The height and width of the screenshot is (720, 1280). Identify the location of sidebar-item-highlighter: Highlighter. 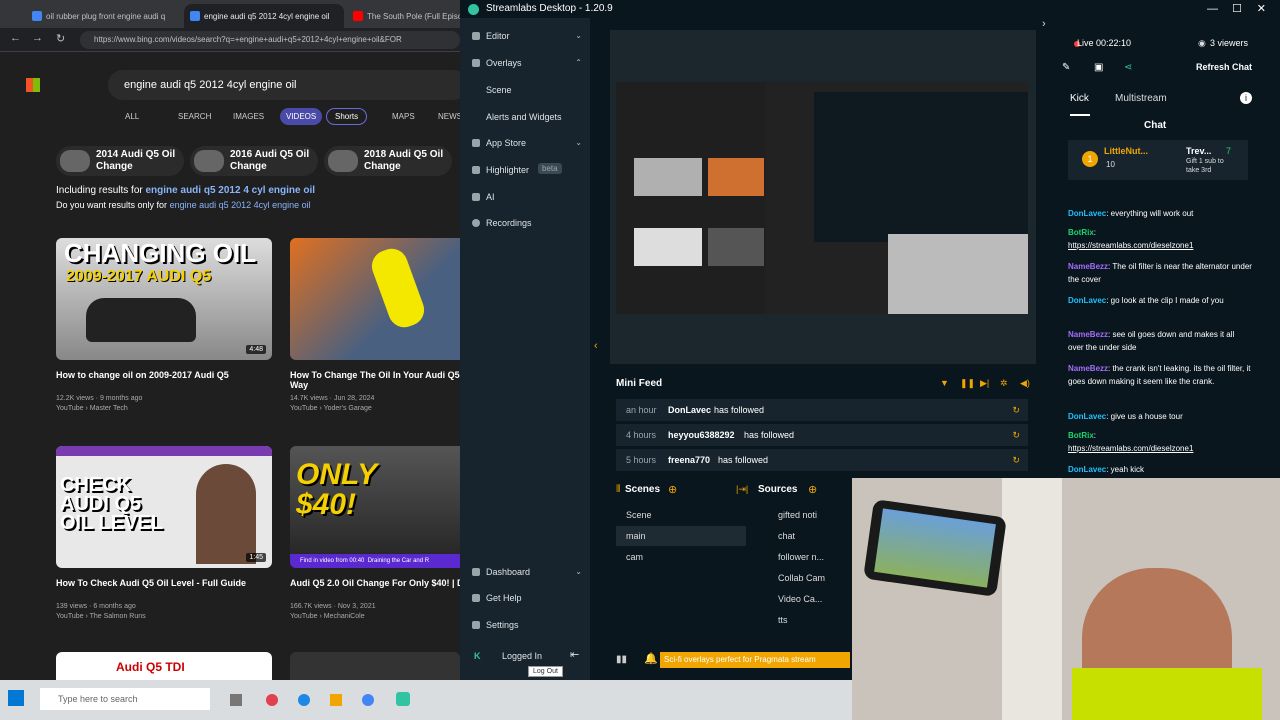
(507, 170).